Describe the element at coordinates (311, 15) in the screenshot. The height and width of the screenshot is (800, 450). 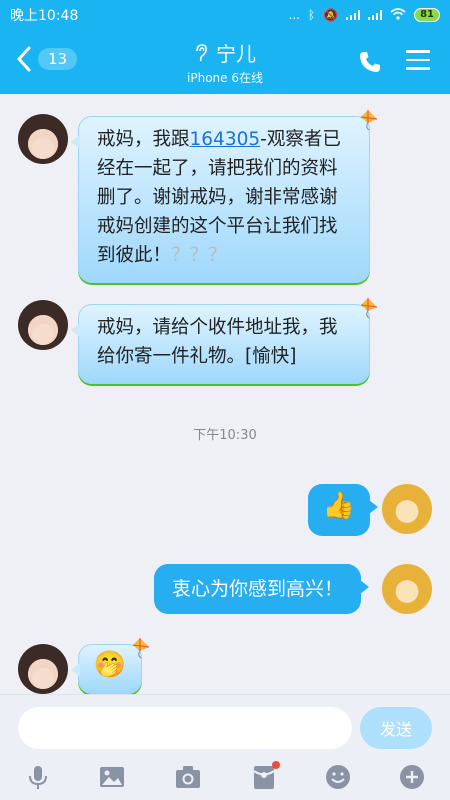
I see `bluetooth-icon: ᛒ` at that location.